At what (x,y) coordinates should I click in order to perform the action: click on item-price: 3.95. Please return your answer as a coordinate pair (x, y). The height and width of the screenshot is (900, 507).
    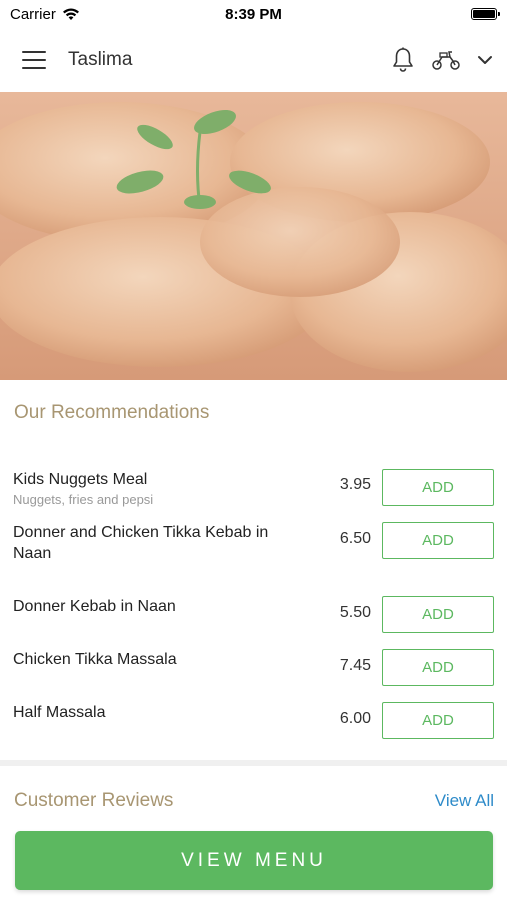
    Looking at the image, I should click on (355, 484).